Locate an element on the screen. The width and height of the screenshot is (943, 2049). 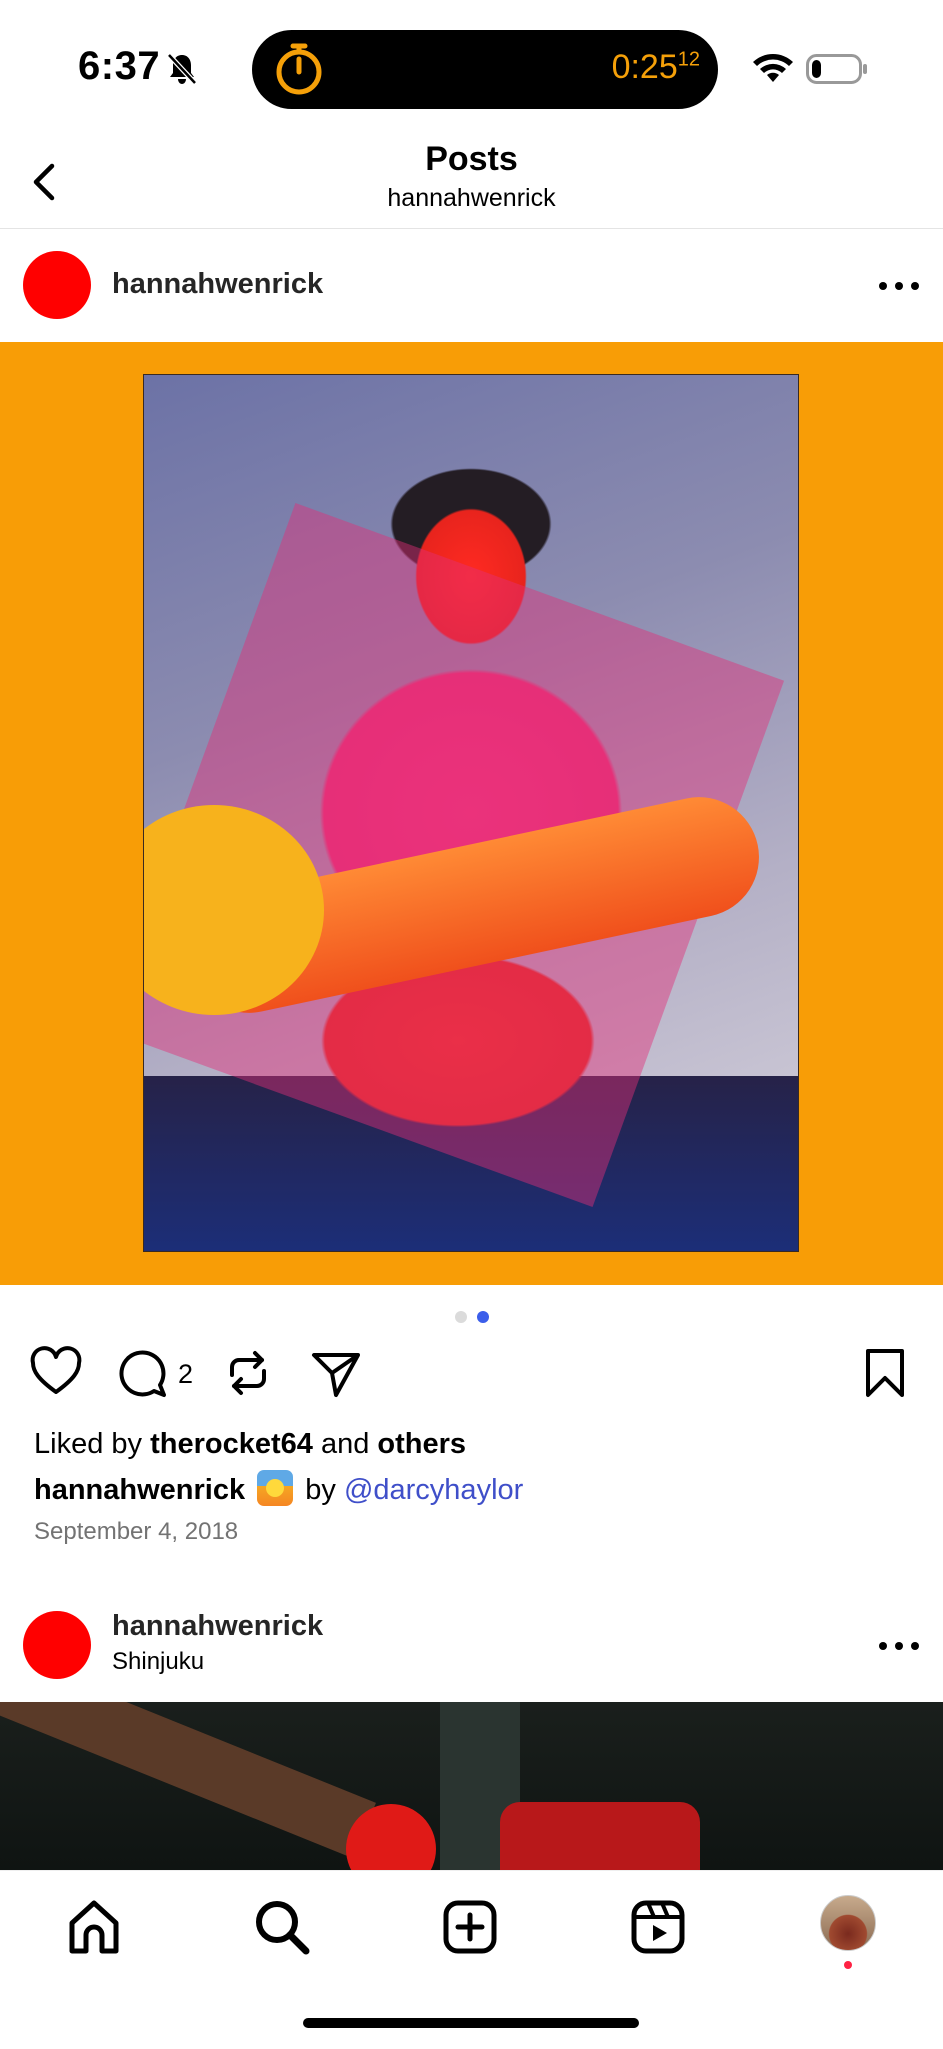
dynamic-island: 0:2512 is located at coordinates (485, 69).